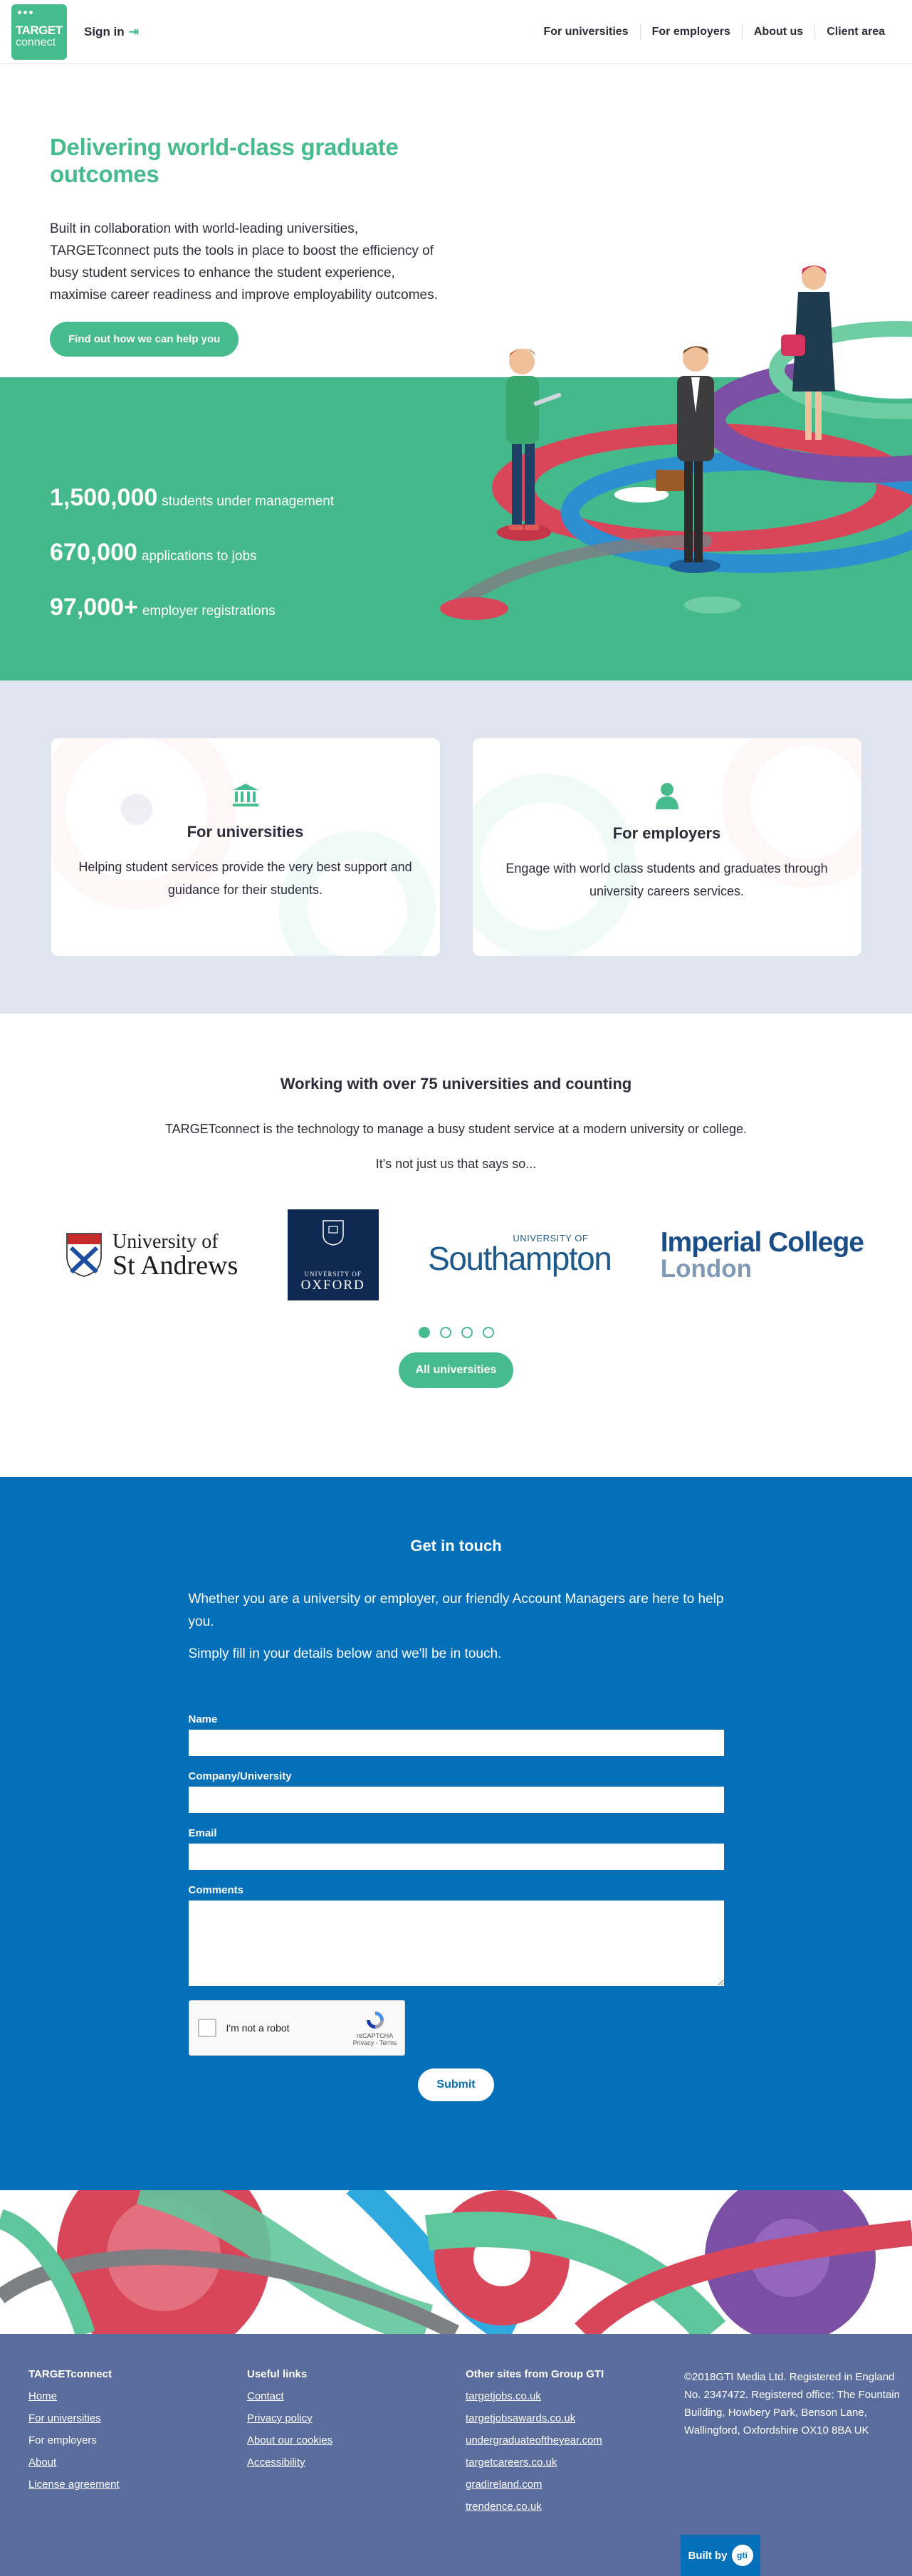  Describe the element at coordinates (356, 2462) in the screenshot. I see `footer-link-accessibility: Accessibility` at that location.